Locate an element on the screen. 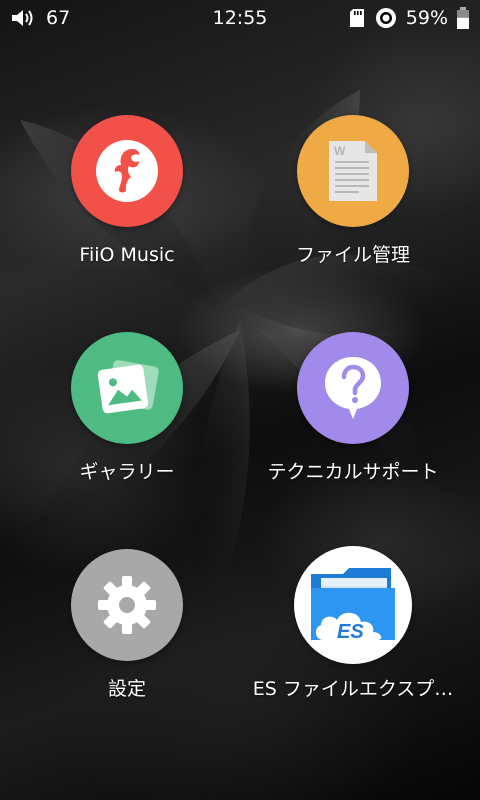  status-right: 59% is located at coordinates (409, 18).